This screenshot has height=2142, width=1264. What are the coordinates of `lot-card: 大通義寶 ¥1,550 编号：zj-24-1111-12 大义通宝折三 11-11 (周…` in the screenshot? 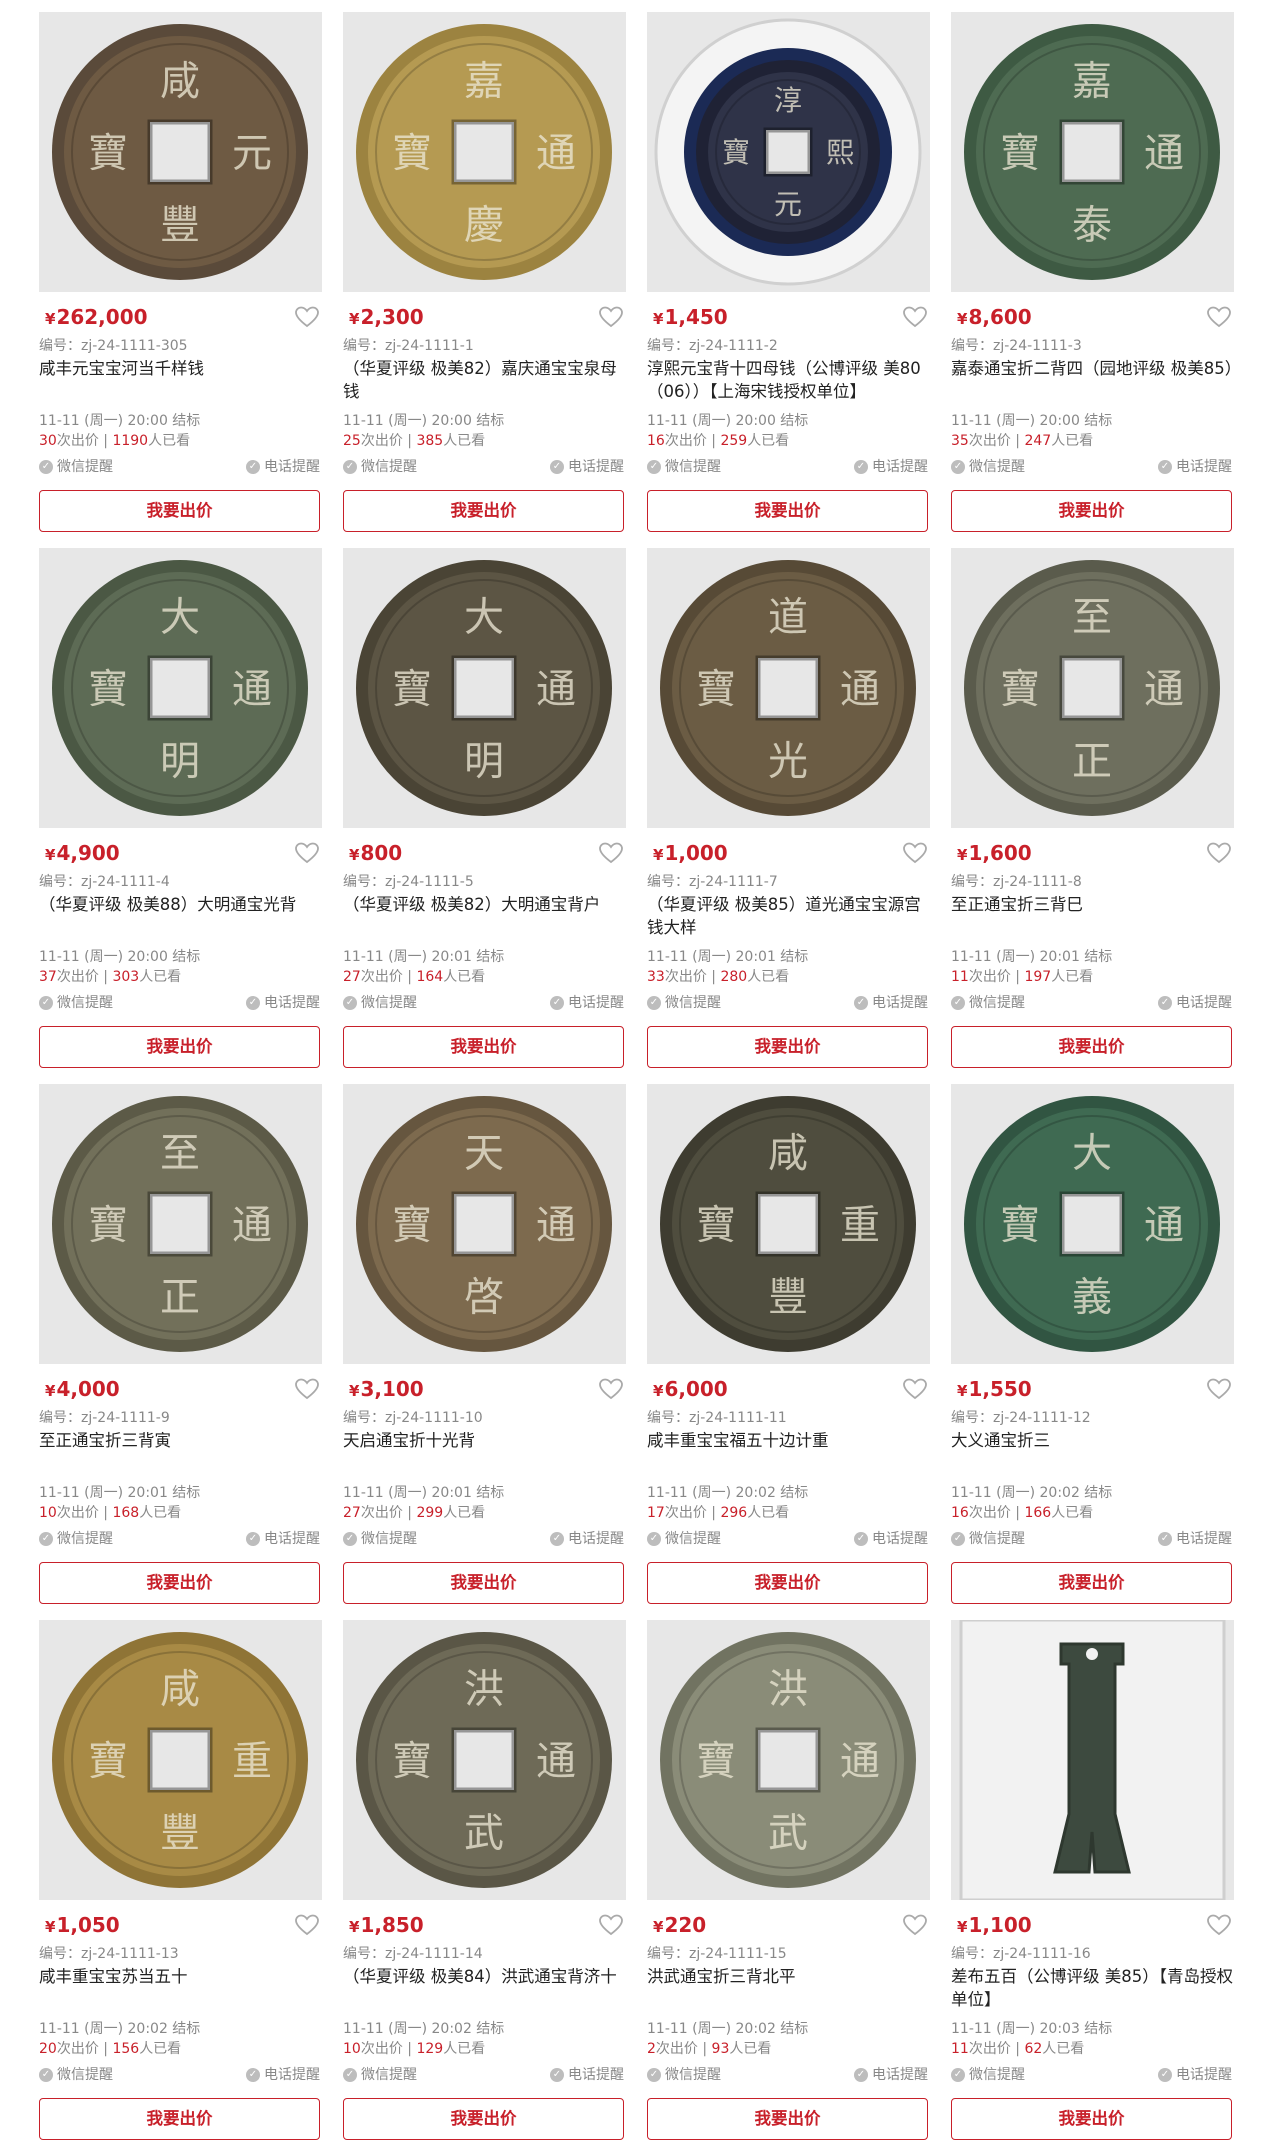 It's located at (1092, 1345).